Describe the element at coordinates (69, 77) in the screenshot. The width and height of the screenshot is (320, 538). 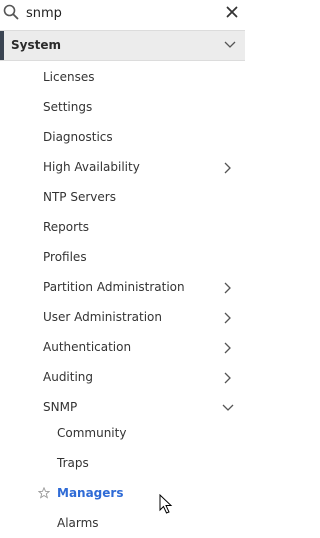
I see `nav-item-label: Licenses` at that location.